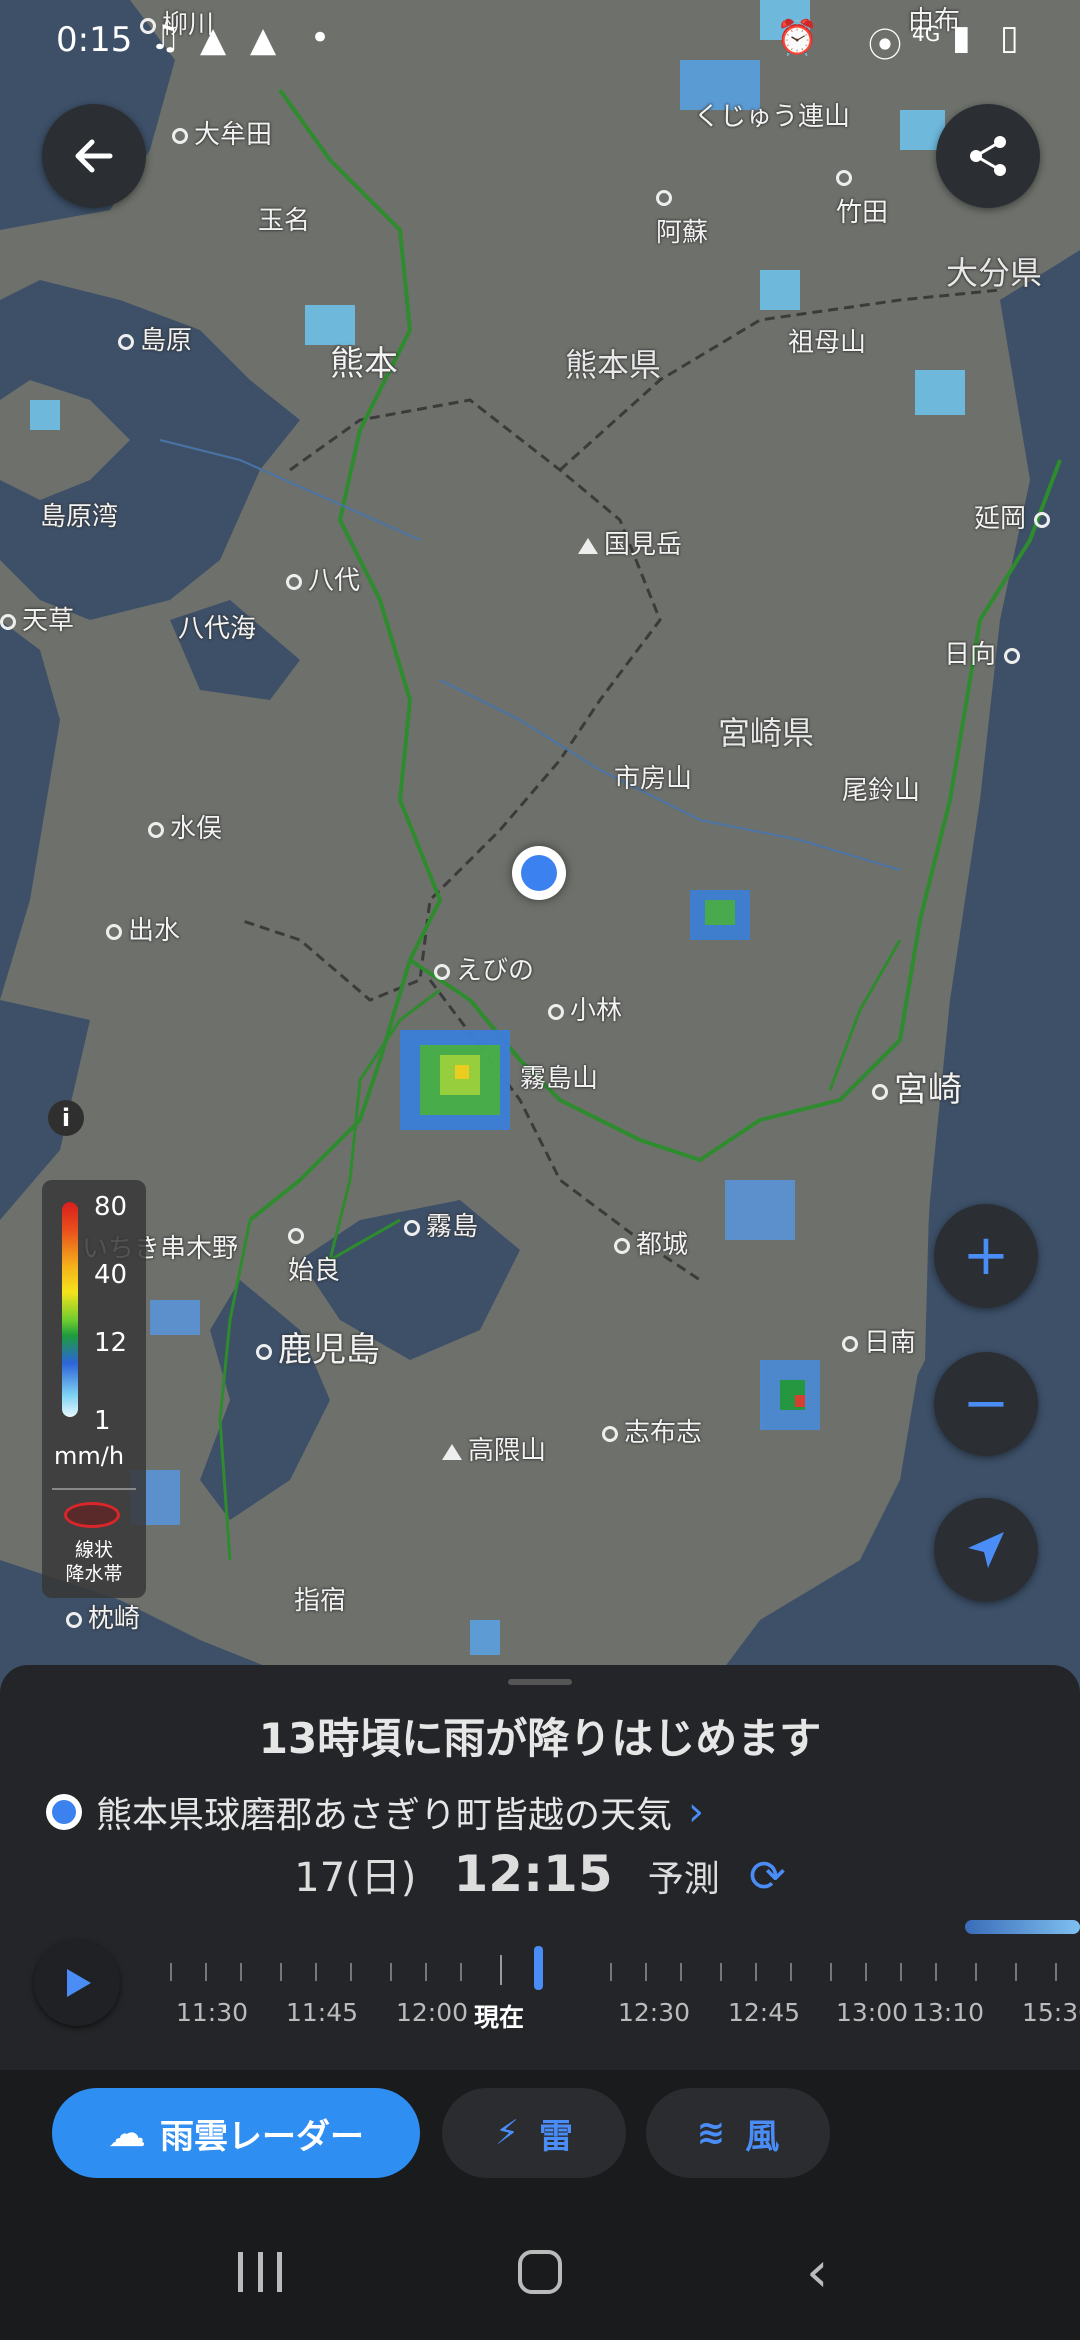 This screenshot has height=2340, width=1080. Describe the element at coordinates (766, 733) in the screenshot. I see `pref-label-miyazaki: 宮崎県` at that location.